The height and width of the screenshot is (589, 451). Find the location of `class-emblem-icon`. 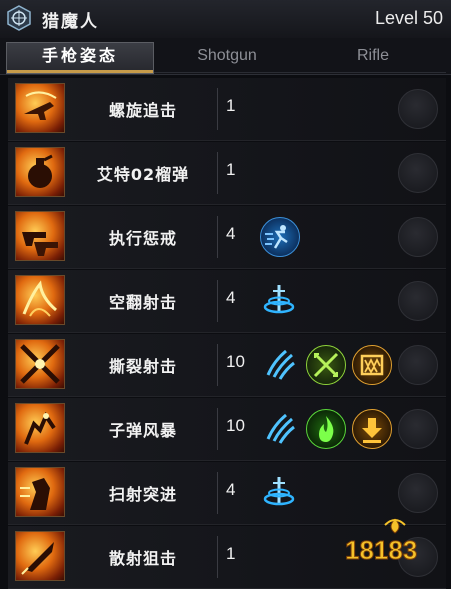

class-emblem-icon is located at coordinates (19, 18).